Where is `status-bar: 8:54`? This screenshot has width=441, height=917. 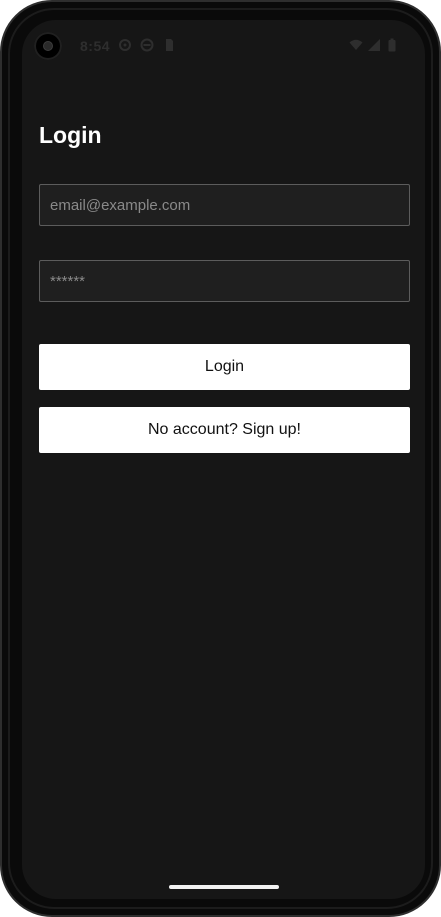
status-bar: 8:54 is located at coordinates (223, 46).